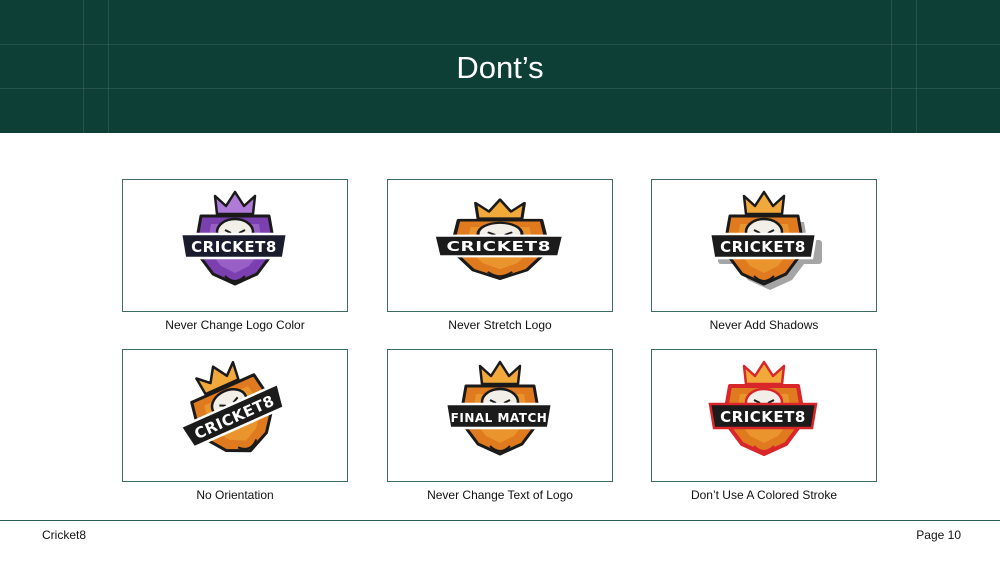 The image size is (1000, 563). What do you see at coordinates (938, 535) in the screenshot?
I see `page-number: Page 10` at bounding box center [938, 535].